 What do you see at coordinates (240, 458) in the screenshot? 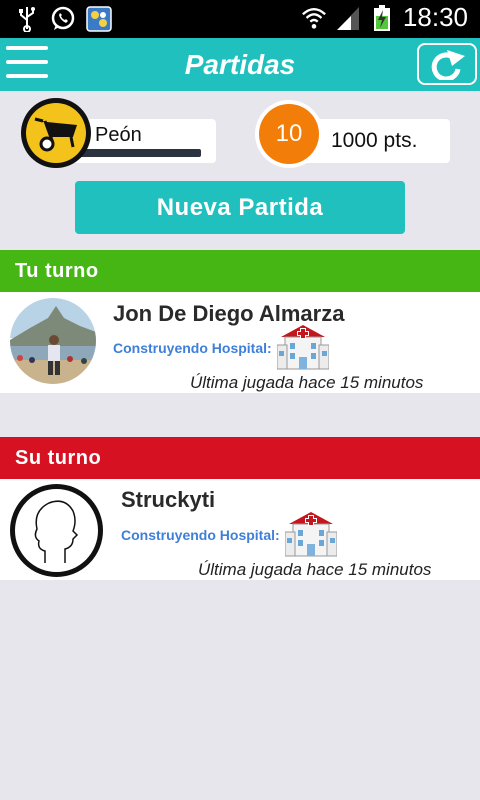
I see `section-header-their-turn: Su turno` at bounding box center [240, 458].